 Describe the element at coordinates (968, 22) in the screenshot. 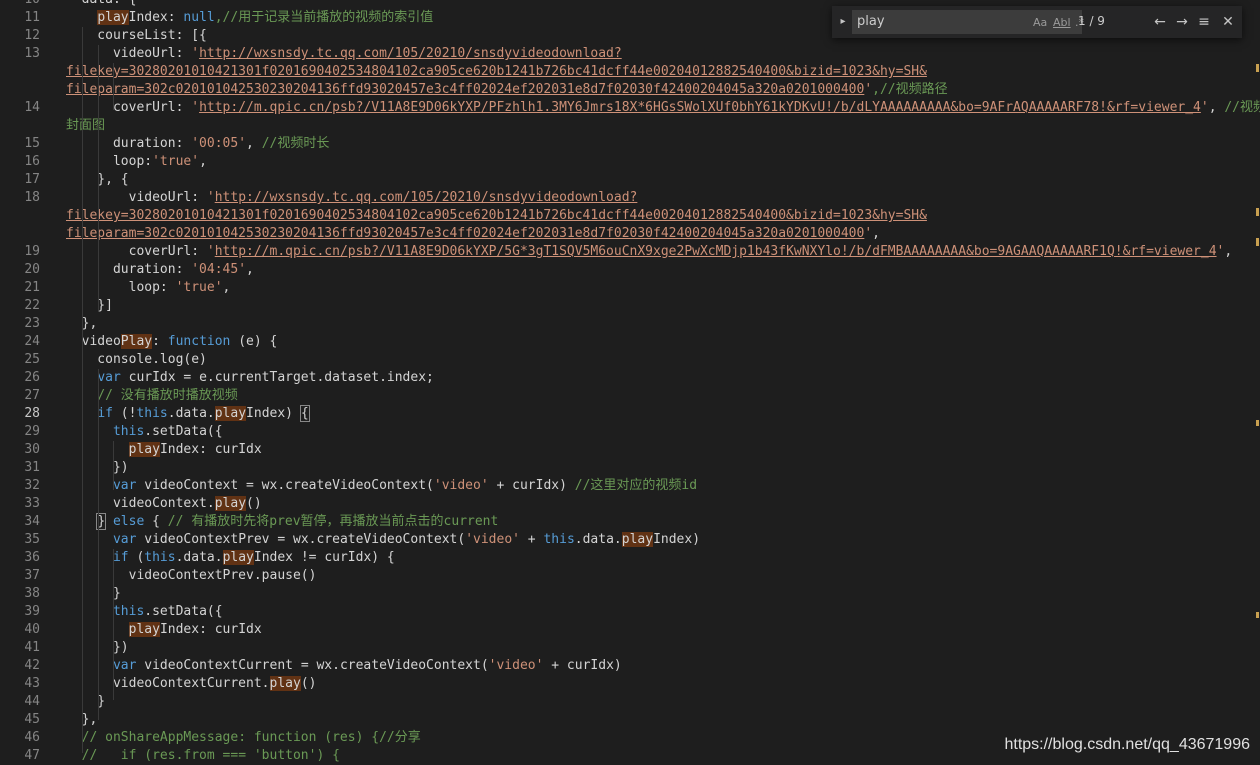

I see `find-input: play Aa Abl .*` at that location.